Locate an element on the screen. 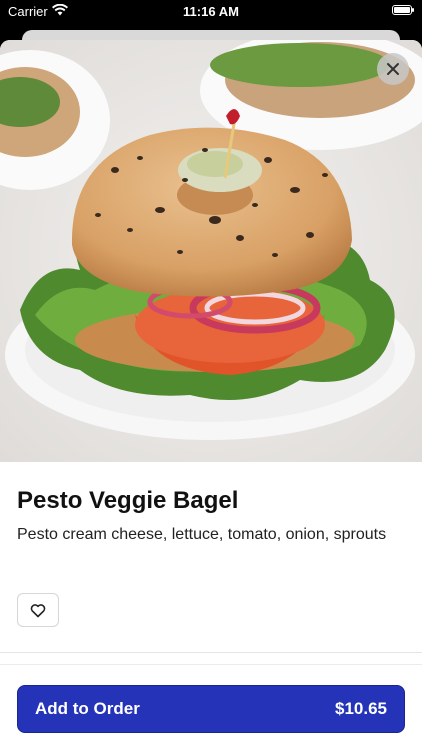 This screenshot has width=422, height=750. footer-divider is located at coordinates (211, 664).